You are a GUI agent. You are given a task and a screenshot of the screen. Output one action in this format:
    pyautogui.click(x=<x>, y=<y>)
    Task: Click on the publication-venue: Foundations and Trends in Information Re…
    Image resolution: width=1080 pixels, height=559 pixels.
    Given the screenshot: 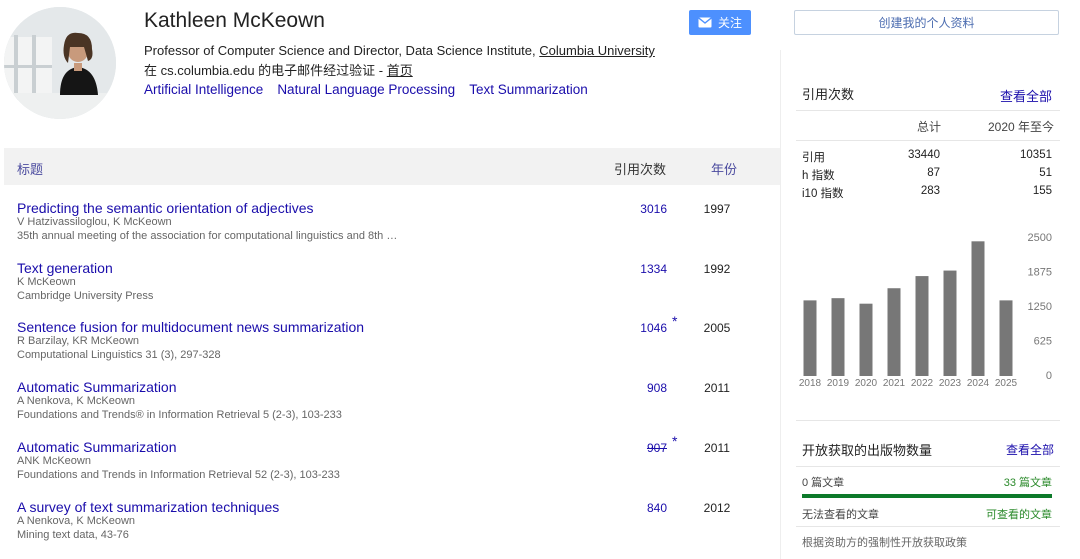 What is the action you would take?
    pyautogui.click(x=178, y=475)
    